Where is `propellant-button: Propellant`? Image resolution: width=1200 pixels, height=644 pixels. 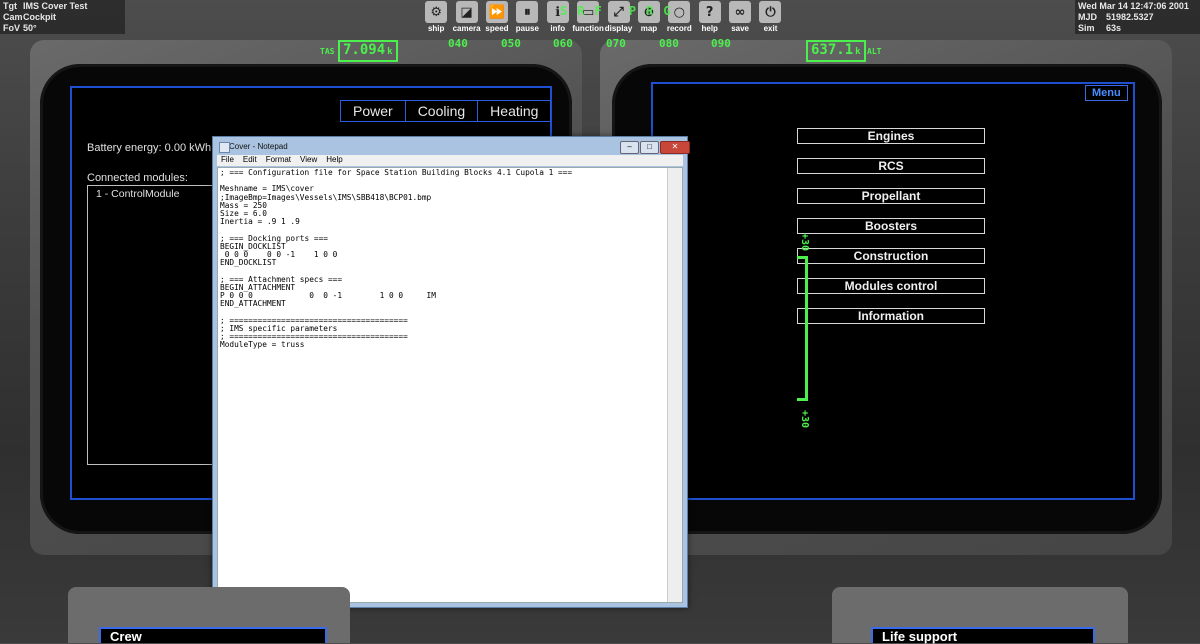 propellant-button: Propellant is located at coordinates (891, 196).